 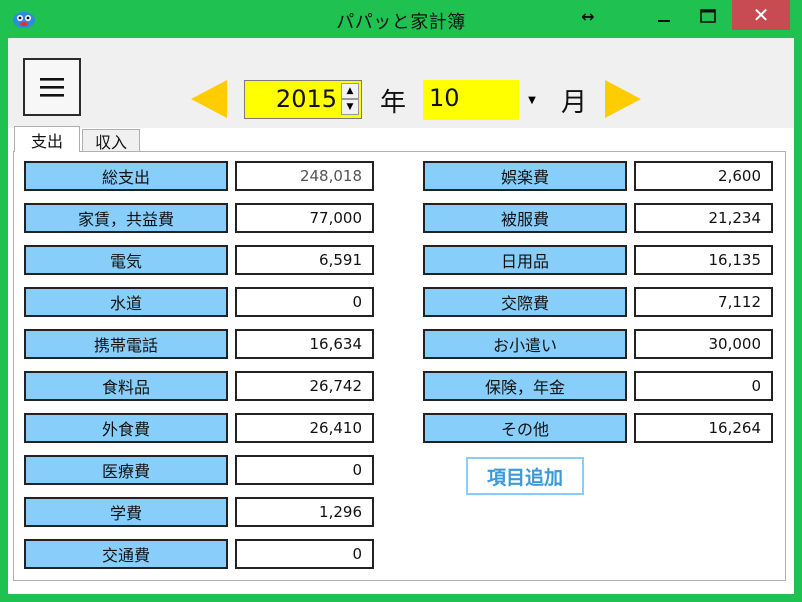 What do you see at coordinates (304, 302) in the screenshot?
I see `value-water: 0` at bounding box center [304, 302].